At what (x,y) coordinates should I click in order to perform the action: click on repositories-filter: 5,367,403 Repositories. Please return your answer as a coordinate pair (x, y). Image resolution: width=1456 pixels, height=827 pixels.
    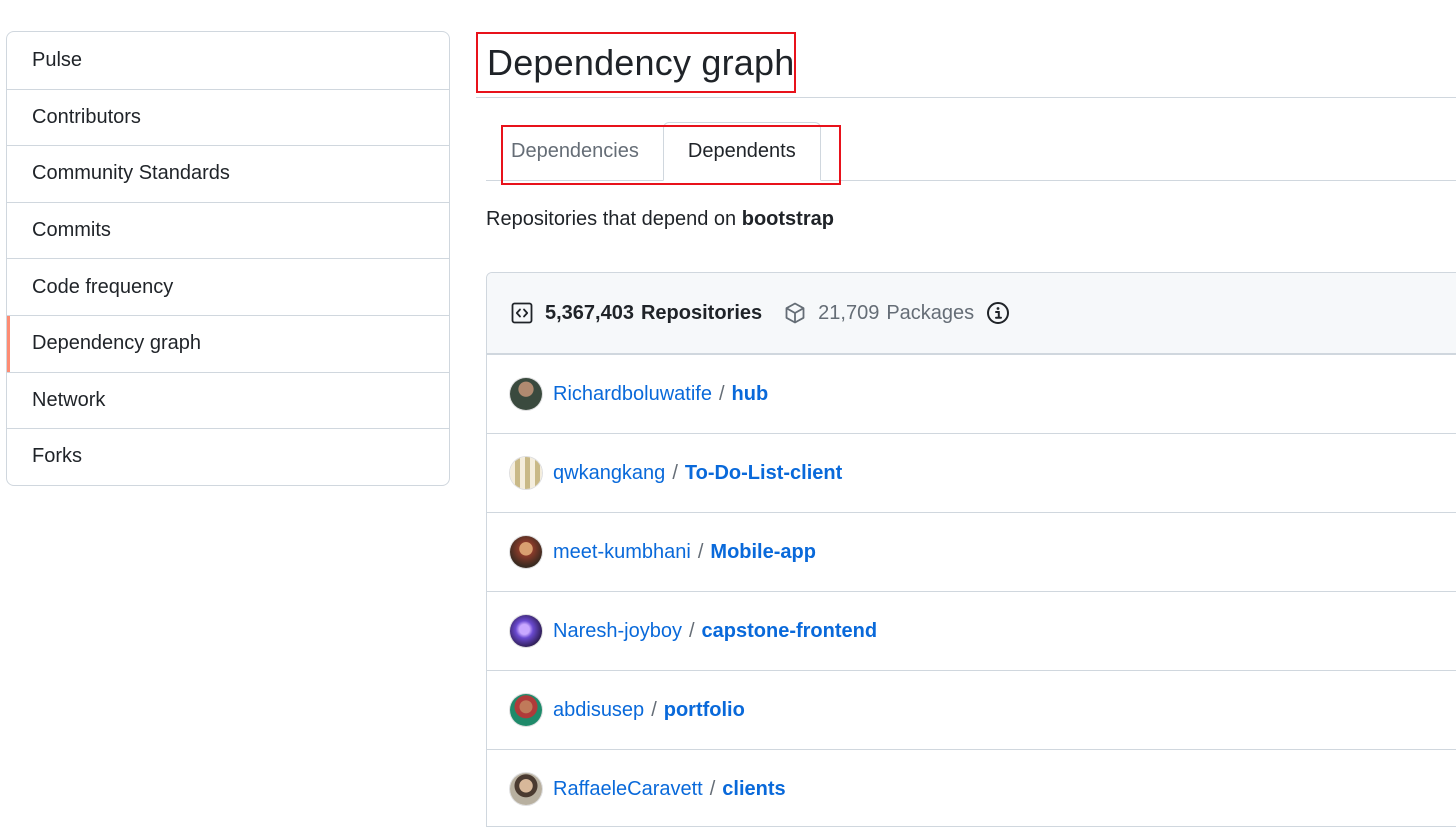
    Looking at the image, I should click on (636, 313).